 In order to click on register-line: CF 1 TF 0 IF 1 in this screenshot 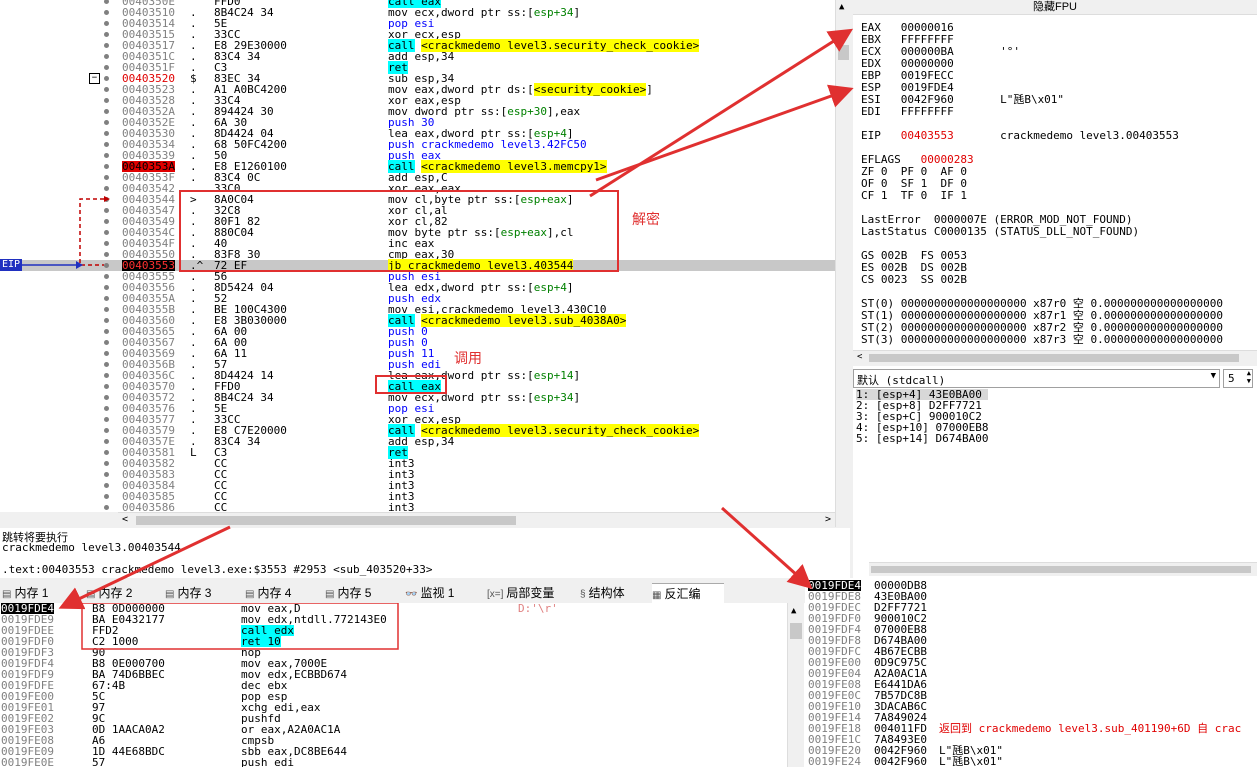, I will do `click(914, 196)`.